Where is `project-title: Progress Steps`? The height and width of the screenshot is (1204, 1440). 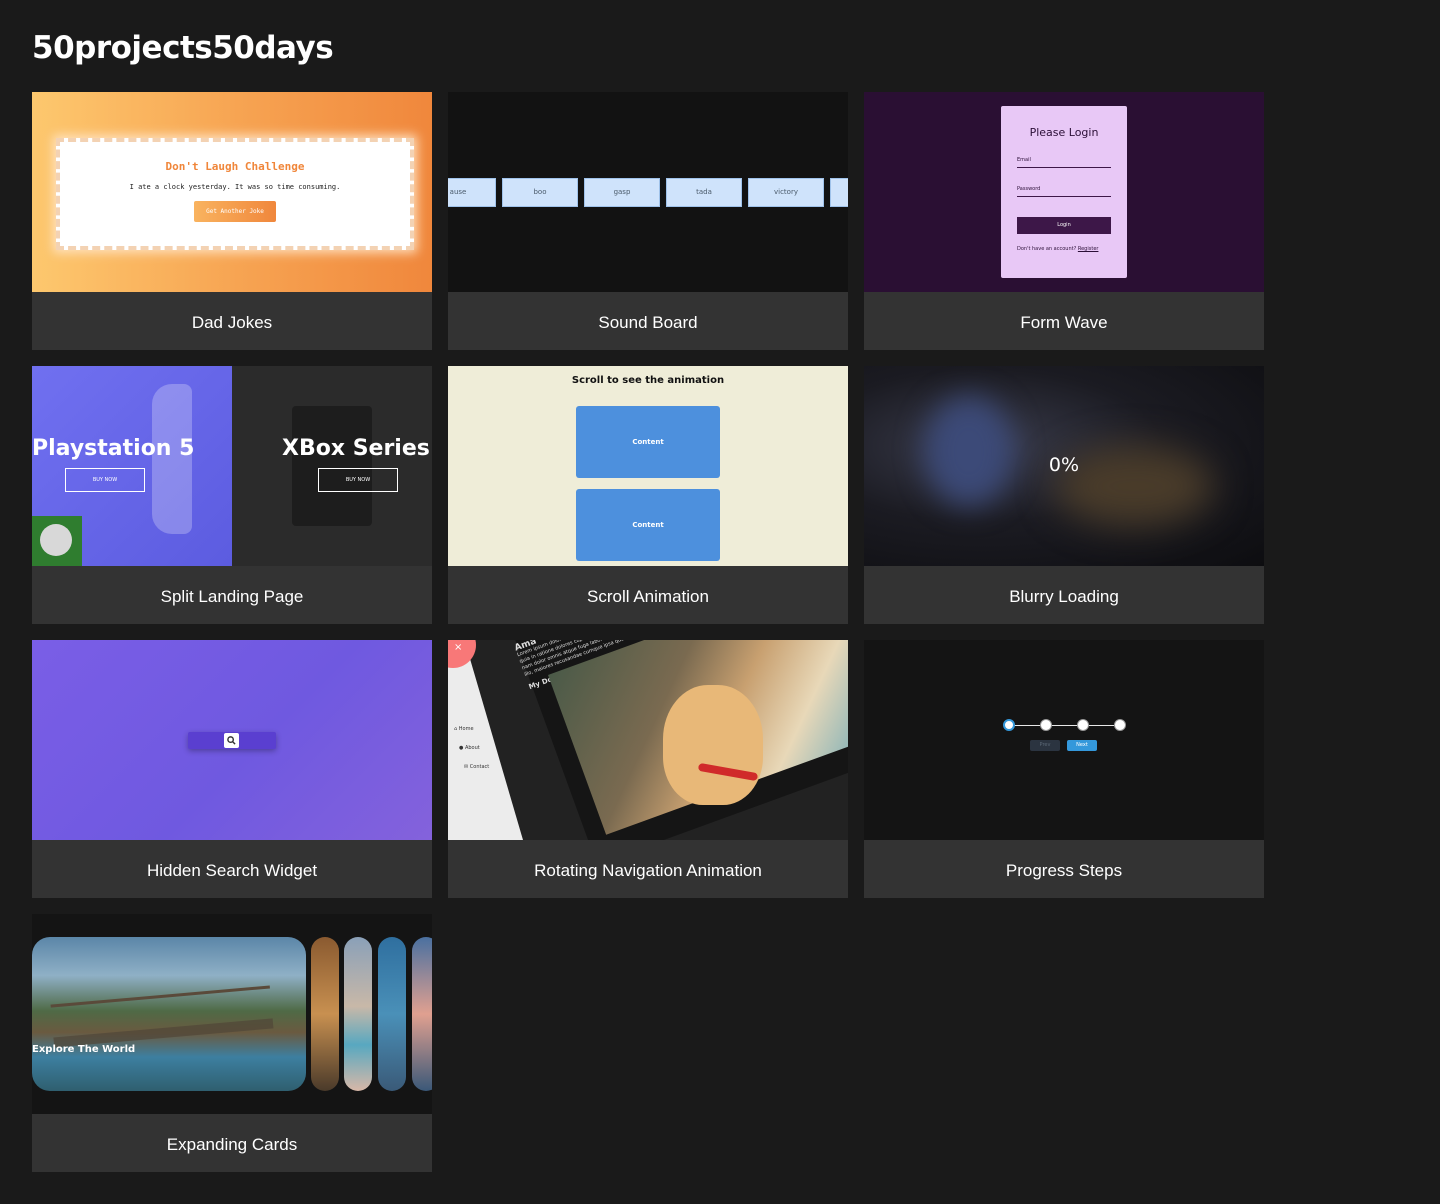 project-title: Progress Steps is located at coordinates (1064, 870).